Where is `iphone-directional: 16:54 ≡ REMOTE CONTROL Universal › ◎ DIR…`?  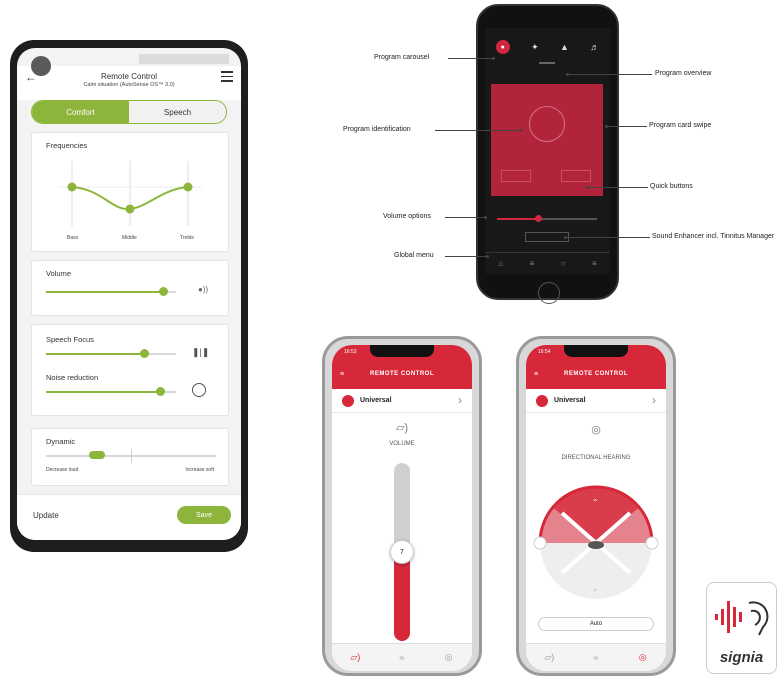 iphone-directional: 16:54 ≡ REMOTE CONTROL Universal › ◎ DIR… is located at coordinates (596, 506).